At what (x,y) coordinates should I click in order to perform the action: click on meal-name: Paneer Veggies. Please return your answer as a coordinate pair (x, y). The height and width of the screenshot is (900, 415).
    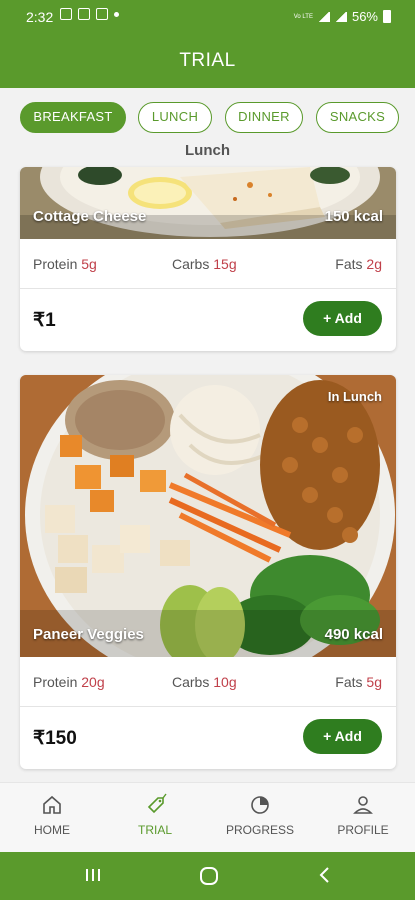
    Looking at the image, I should click on (88, 634).